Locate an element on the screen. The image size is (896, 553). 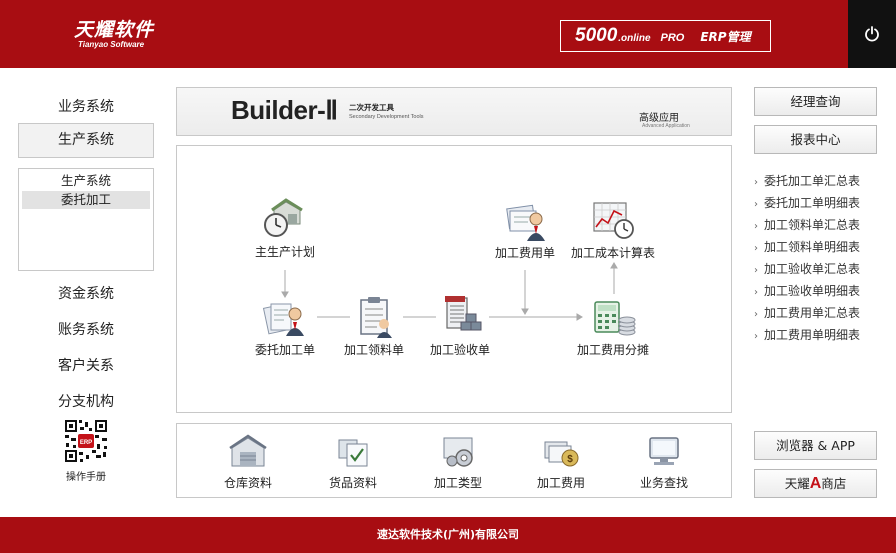
node-label: 加工费用单 is located at coordinates (524, 253).